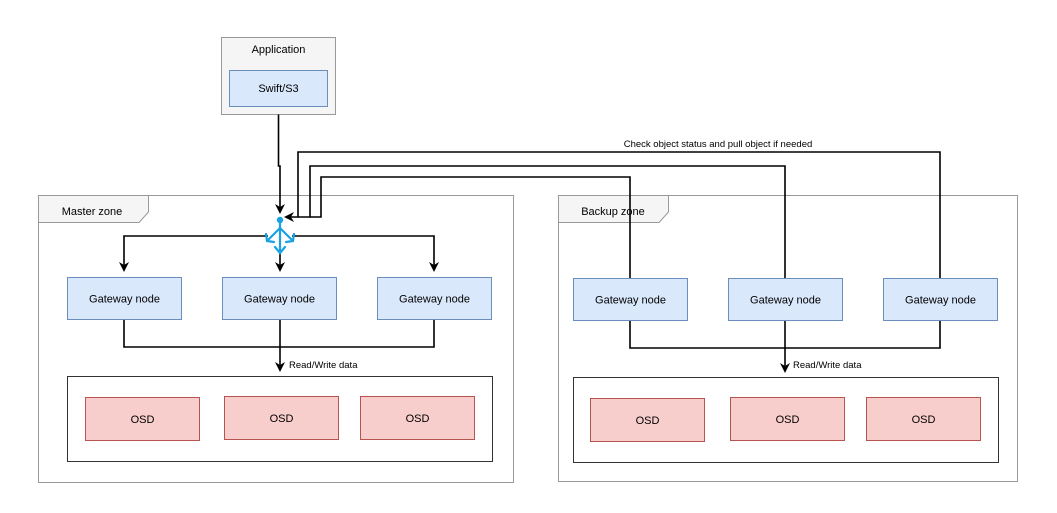 This screenshot has height=513, width=1057. I want to click on swift-s3-label: Swift/S3, so click(278, 89).